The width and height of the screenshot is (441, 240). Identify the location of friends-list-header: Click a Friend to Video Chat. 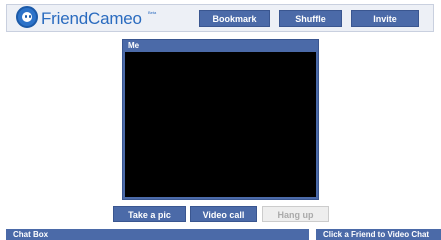
(378, 234).